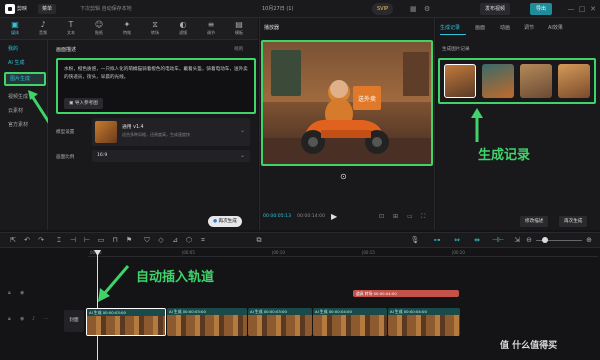 This screenshot has width=600, height=360. Describe the element at coordinates (25, 79) in the screenshot. I see `sidebar-item-image-generate: 图片生成` at that location.